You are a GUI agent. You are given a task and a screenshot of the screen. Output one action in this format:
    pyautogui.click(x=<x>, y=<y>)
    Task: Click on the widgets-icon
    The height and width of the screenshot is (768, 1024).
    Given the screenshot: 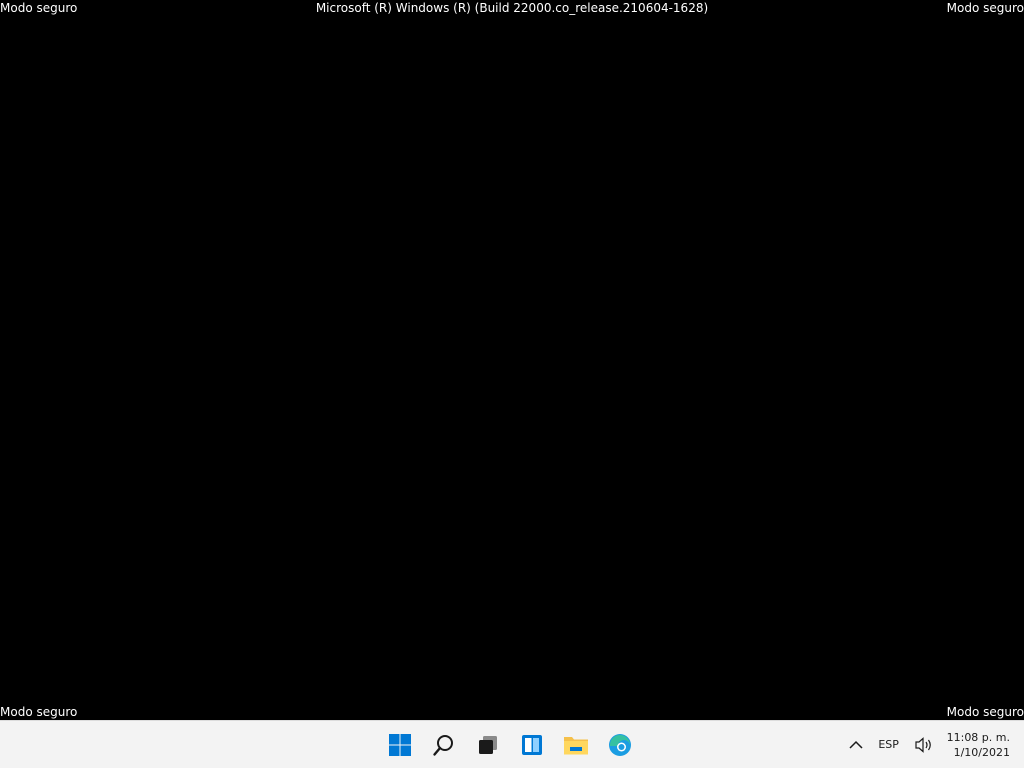 What is the action you would take?
    pyautogui.click(x=532, y=744)
    